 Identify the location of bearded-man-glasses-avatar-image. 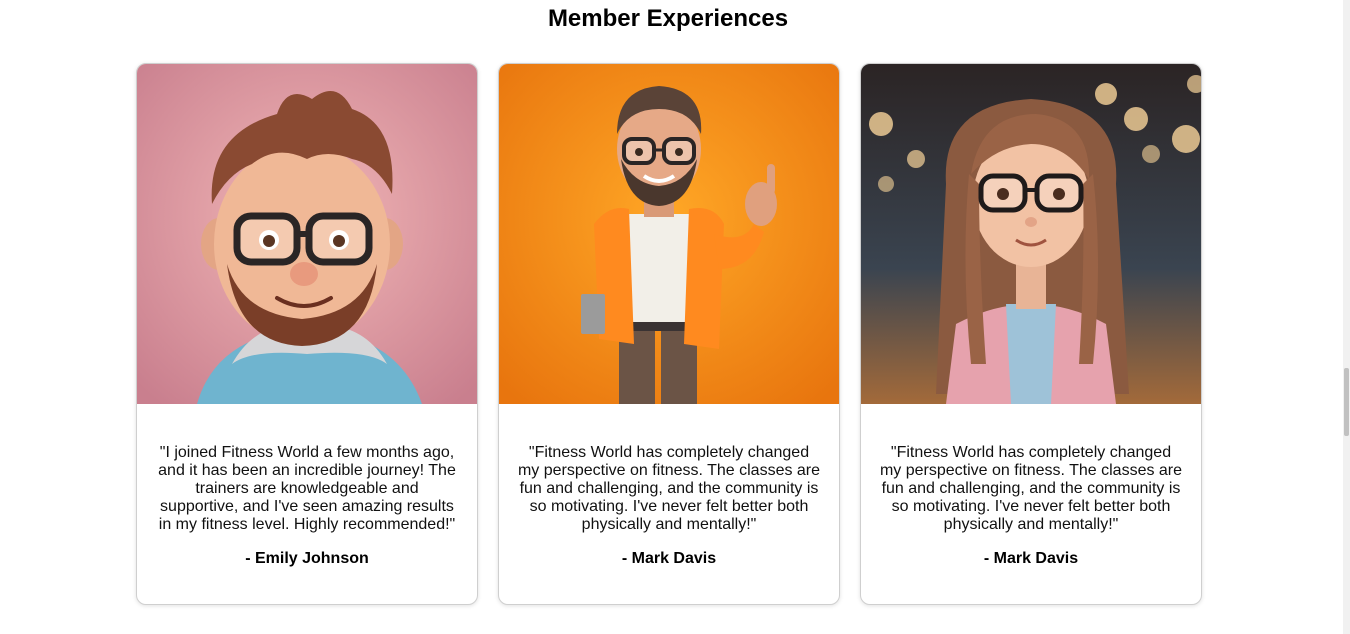
(307, 234).